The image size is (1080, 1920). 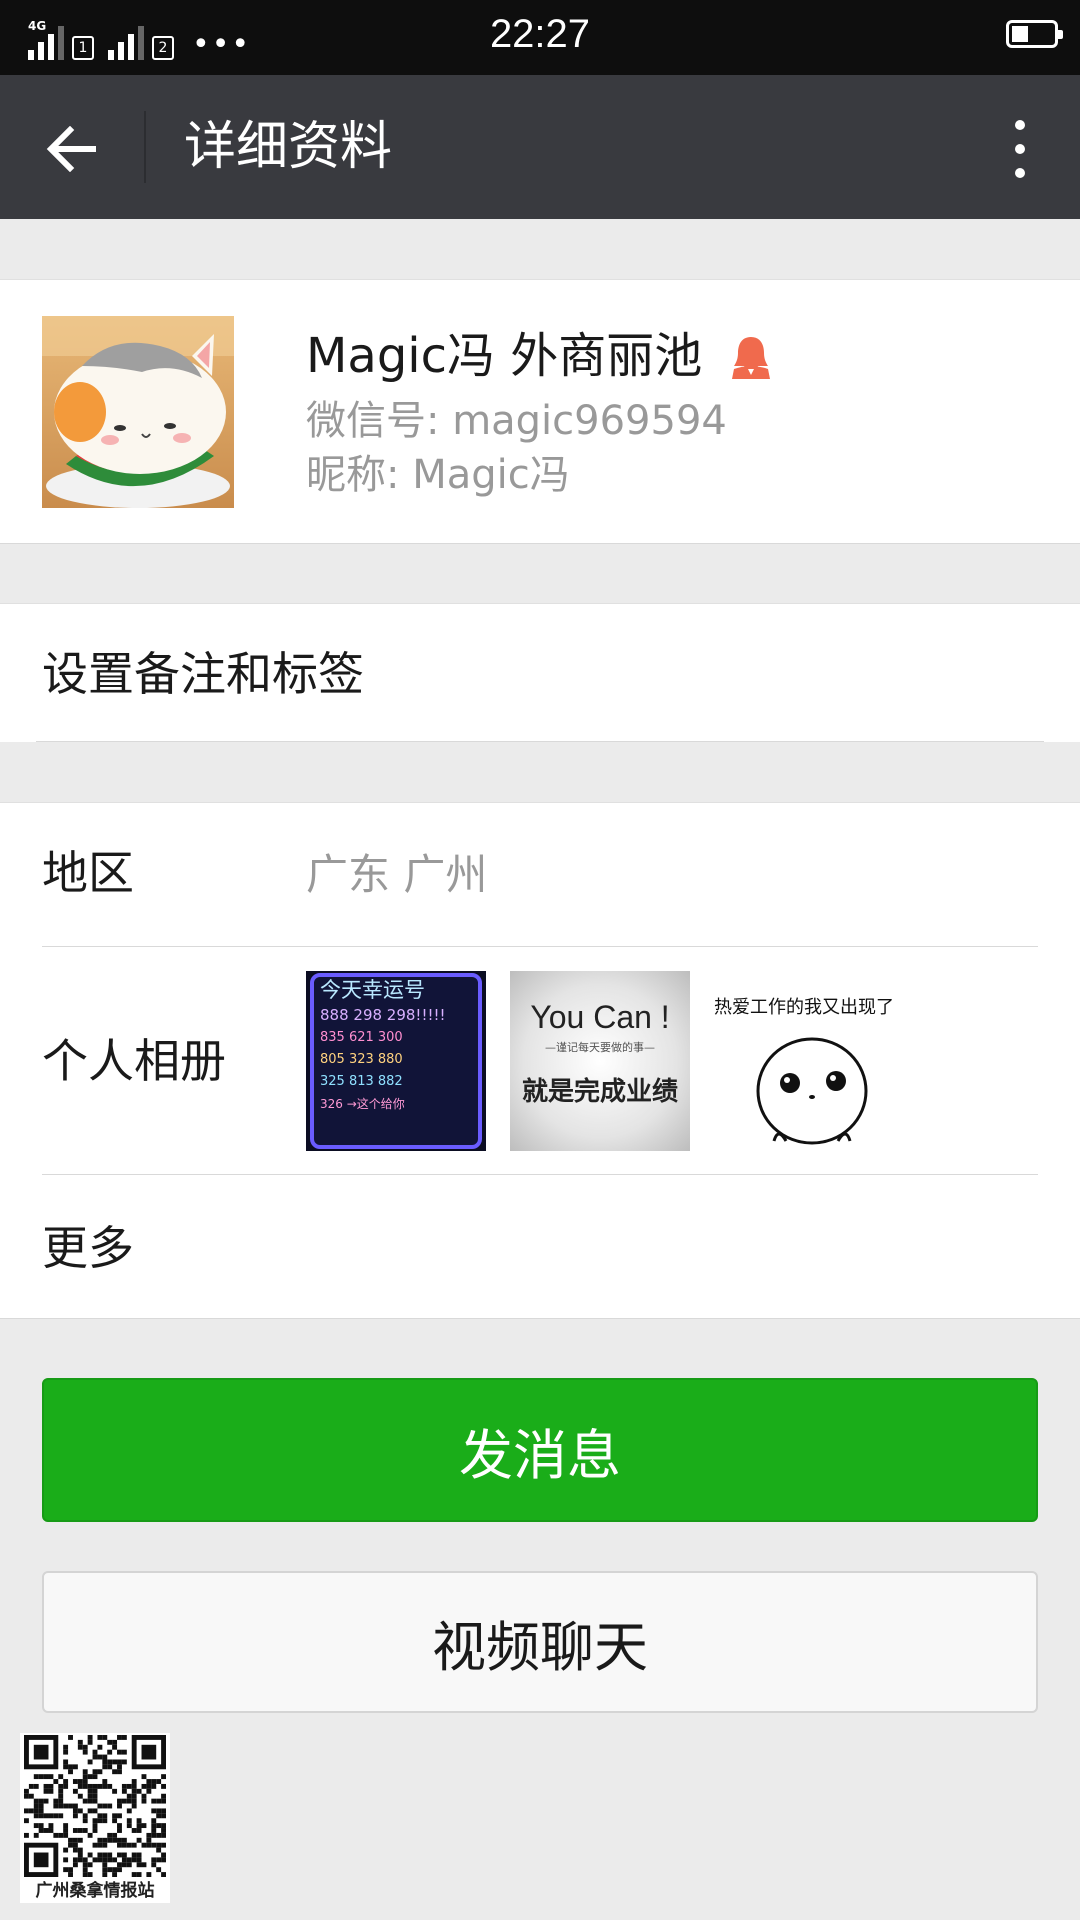 I want to click on photo-2-subheading: —谨记每天要做的事—, so click(x=600, y=1047).